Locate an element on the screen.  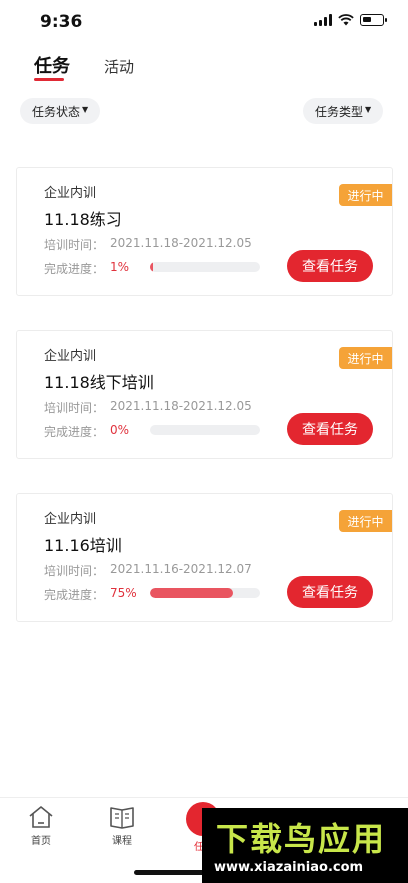
status-icons is located at coordinates (350, 20).